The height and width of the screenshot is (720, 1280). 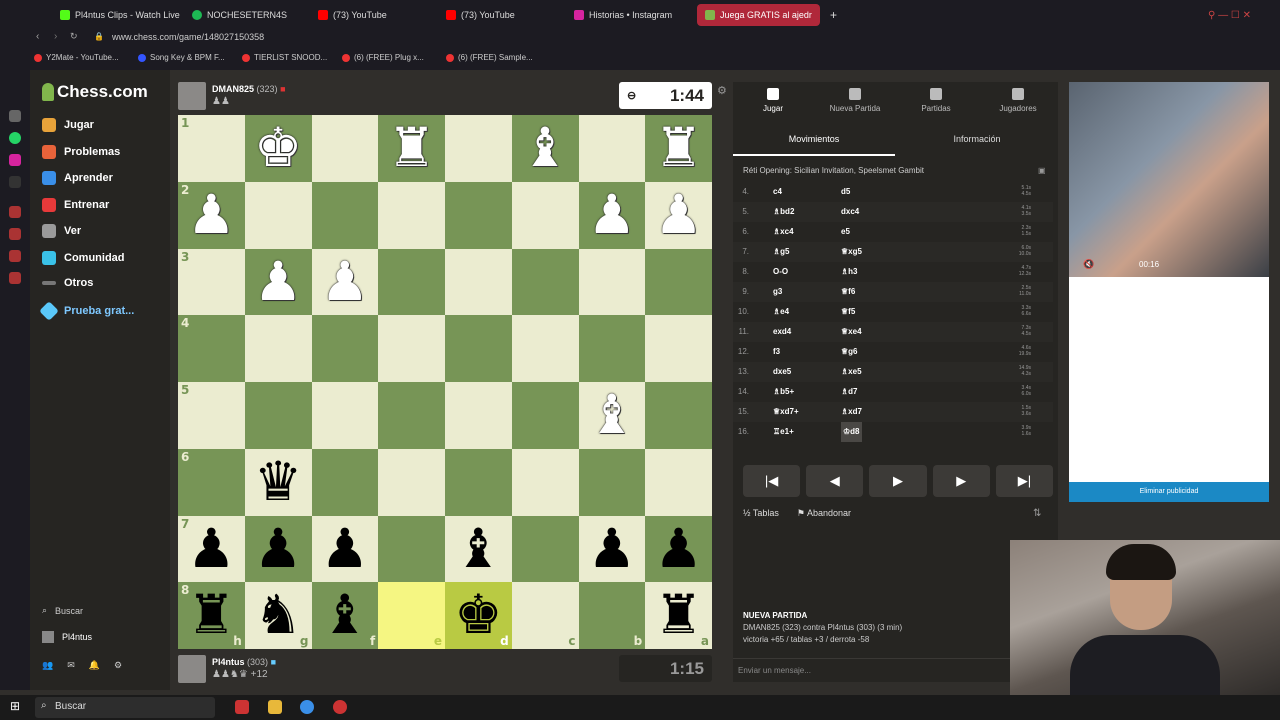 What do you see at coordinates (786, 412) in the screenshot?
I see `white-move: ♕xd7+` at bounding box center [786, 412].